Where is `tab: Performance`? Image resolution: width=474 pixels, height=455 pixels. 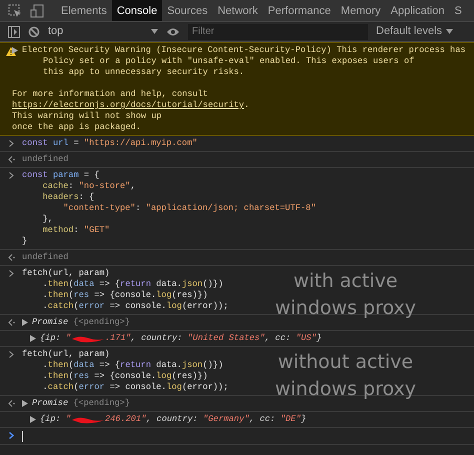
tab: Performance is located at coordinates (299, 10).